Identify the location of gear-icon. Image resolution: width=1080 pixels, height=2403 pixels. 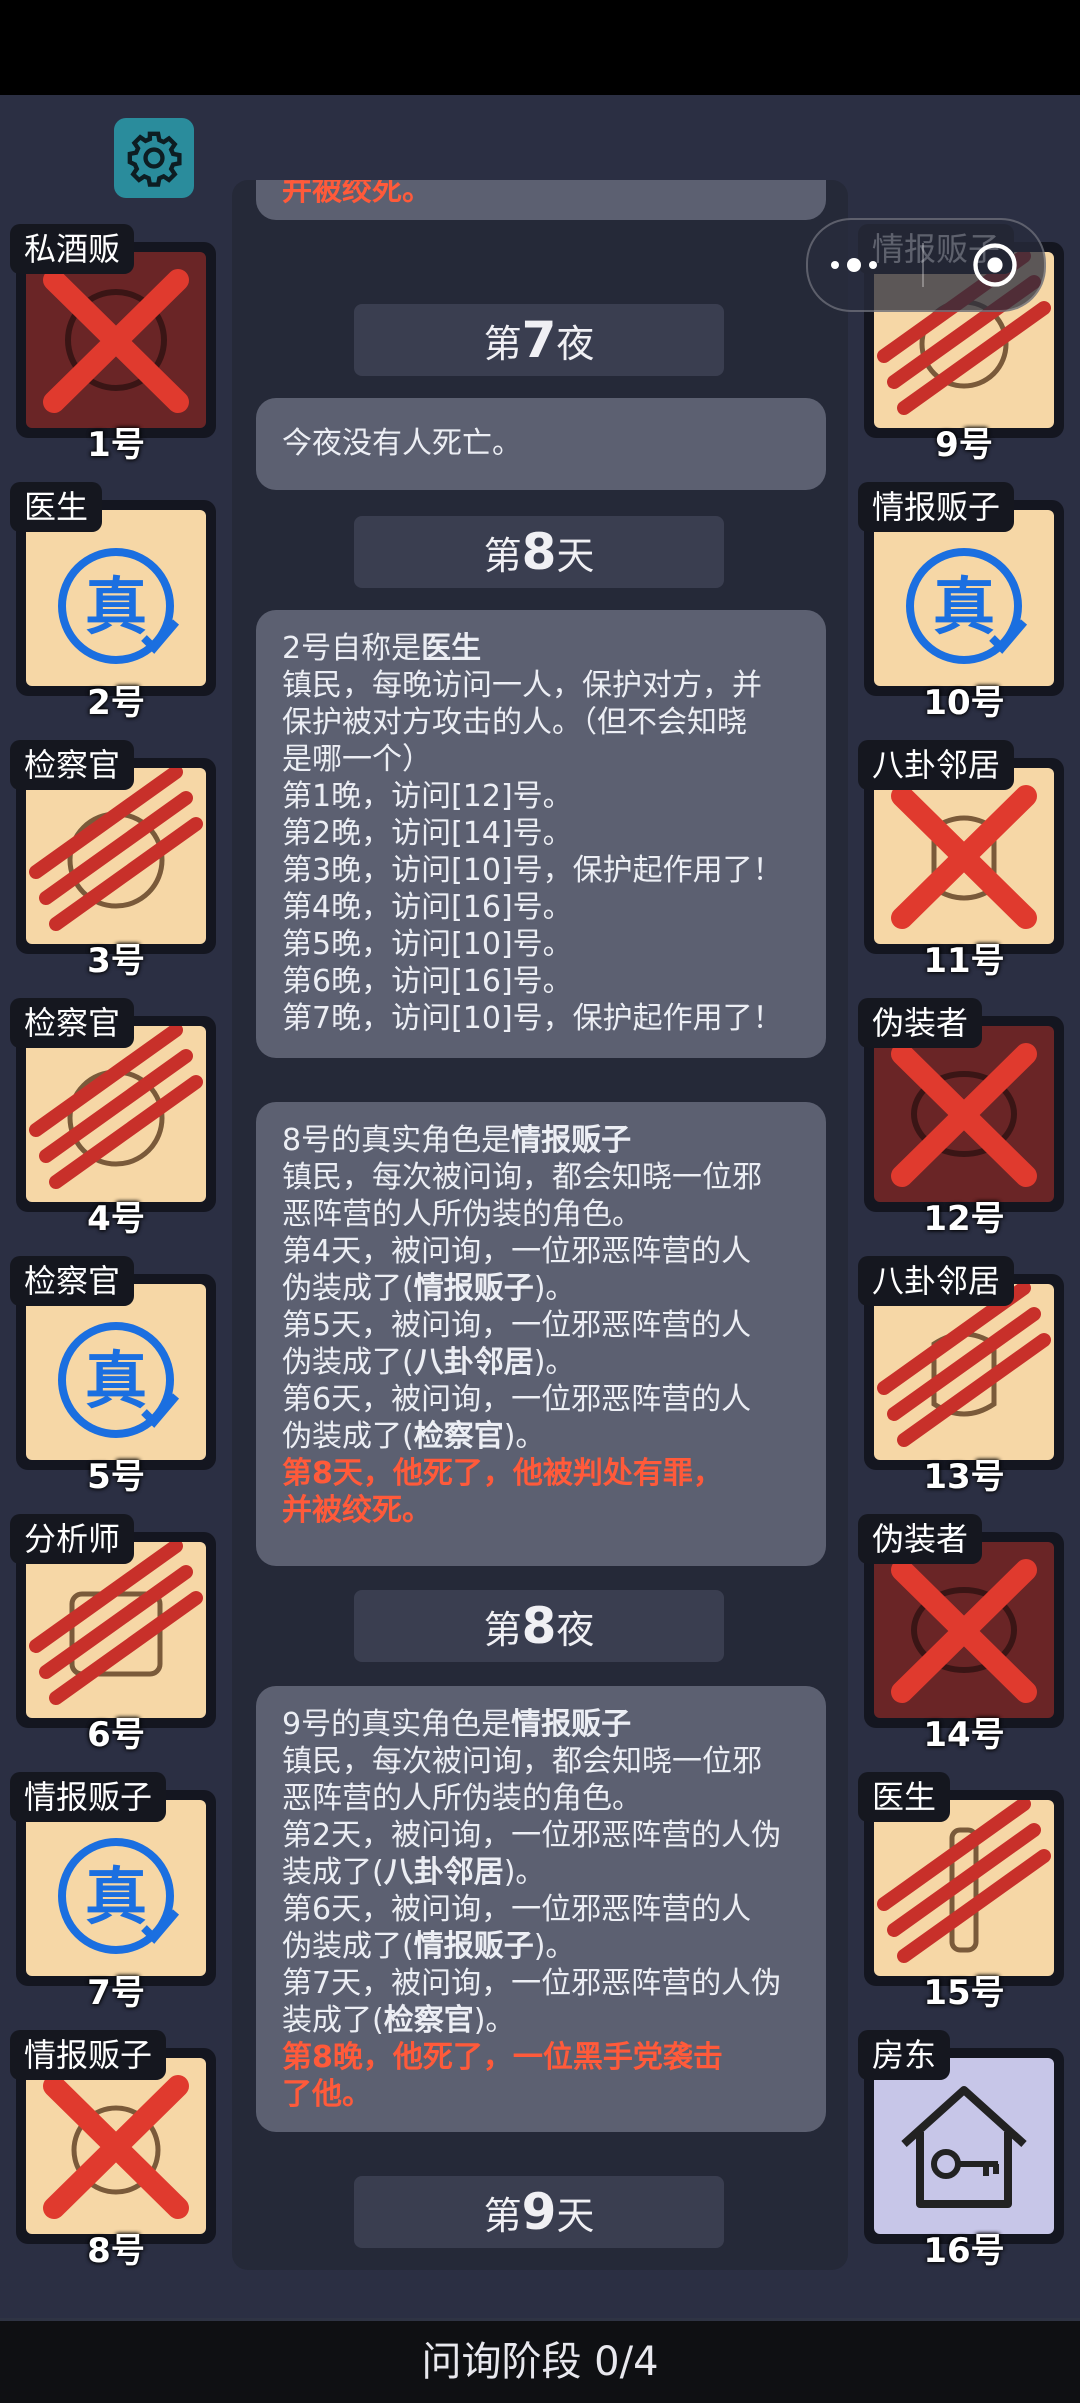
(154, 159).